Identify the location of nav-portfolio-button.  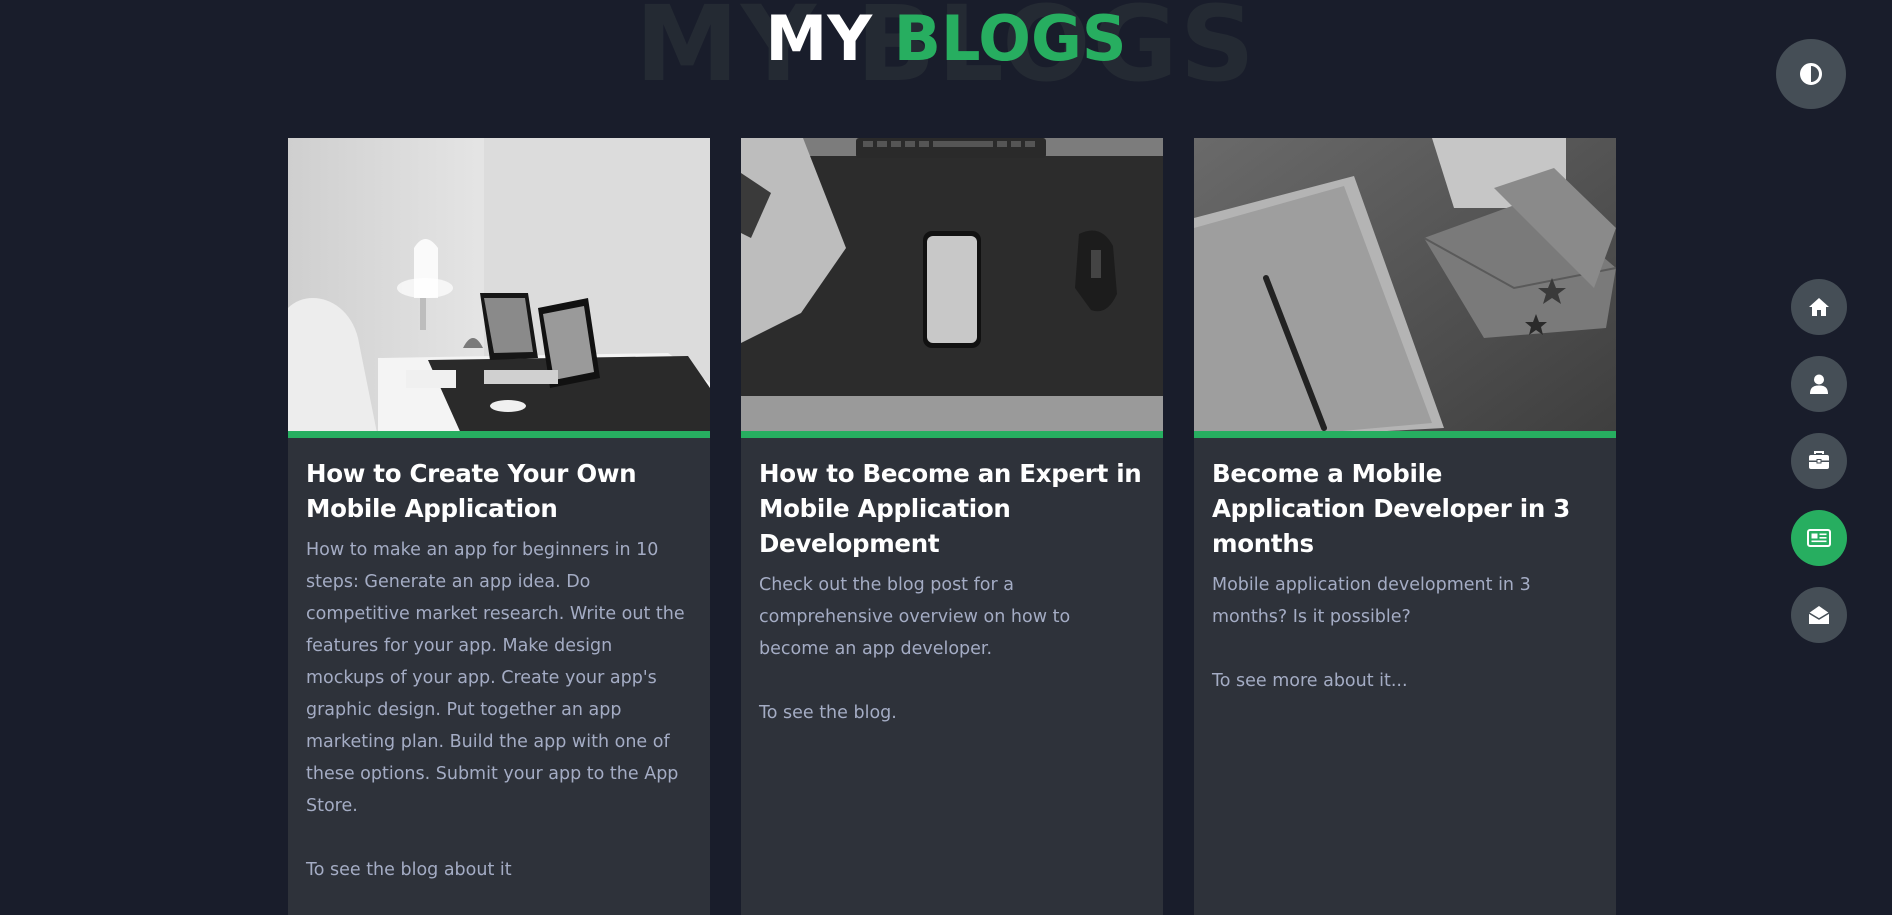
(1819, 461).